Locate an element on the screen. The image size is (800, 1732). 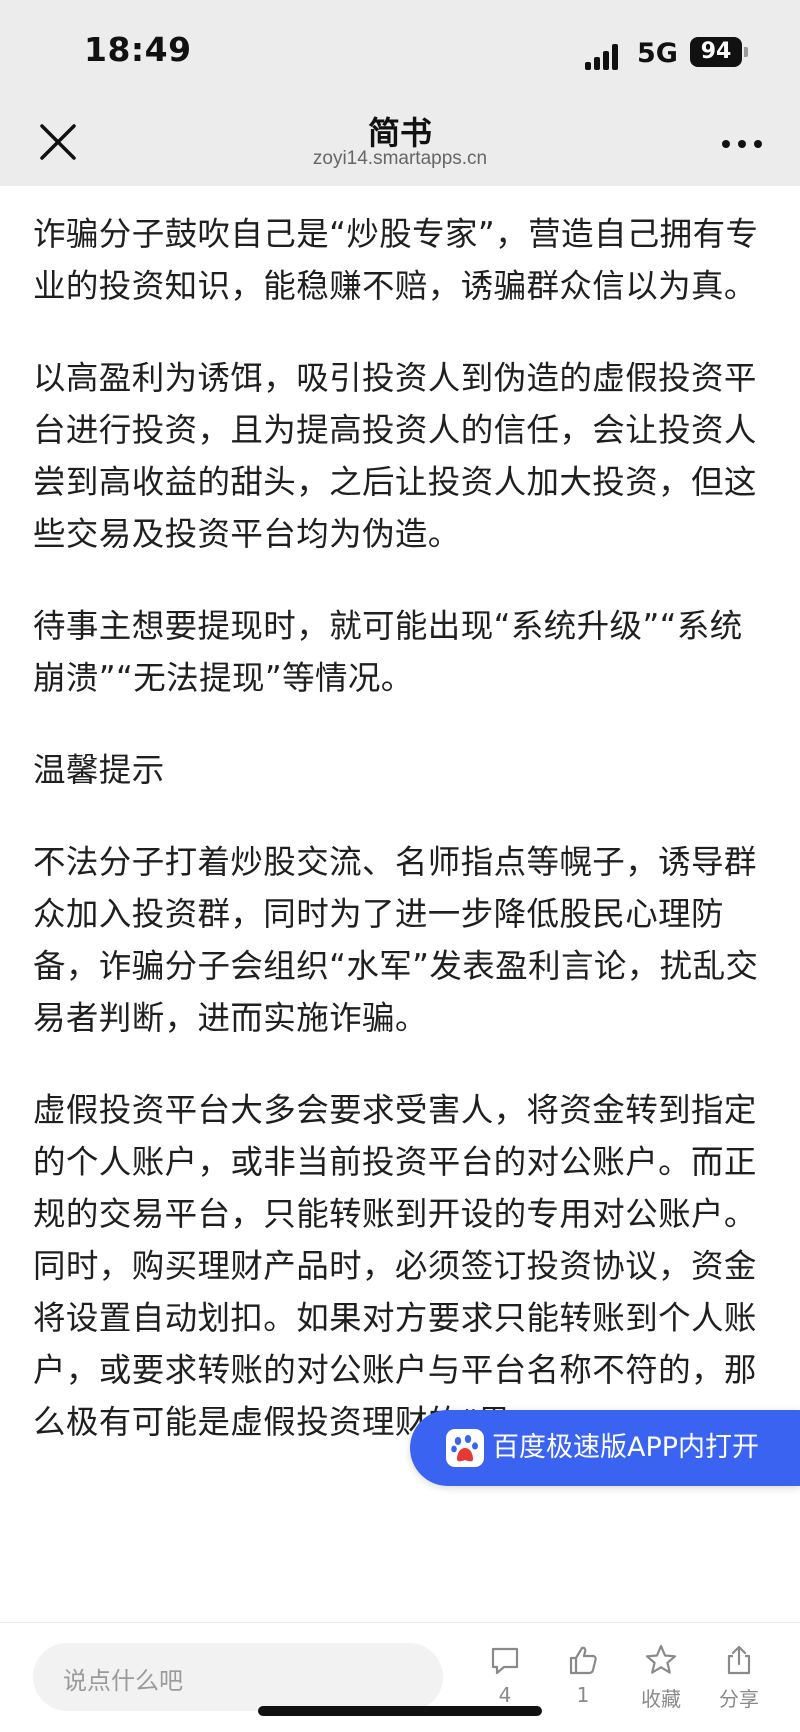
thumbs-up-icon is located at coordinates (583, 1660).